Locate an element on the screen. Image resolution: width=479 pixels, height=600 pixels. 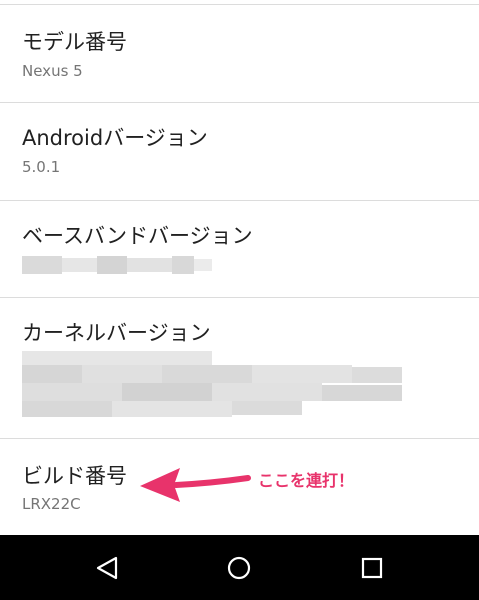
baseband-version-title: ベースバンドバージョン is located at coordinates (137, 236).